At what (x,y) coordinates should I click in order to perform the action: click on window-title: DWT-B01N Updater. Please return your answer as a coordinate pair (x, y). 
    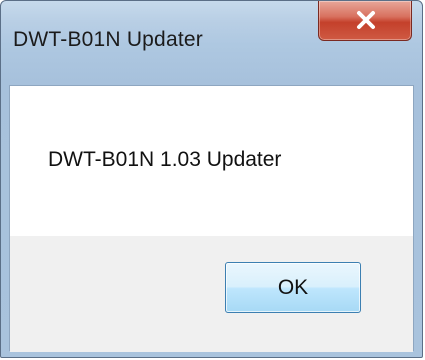
    Looking at the image, I should click on (108, 39).